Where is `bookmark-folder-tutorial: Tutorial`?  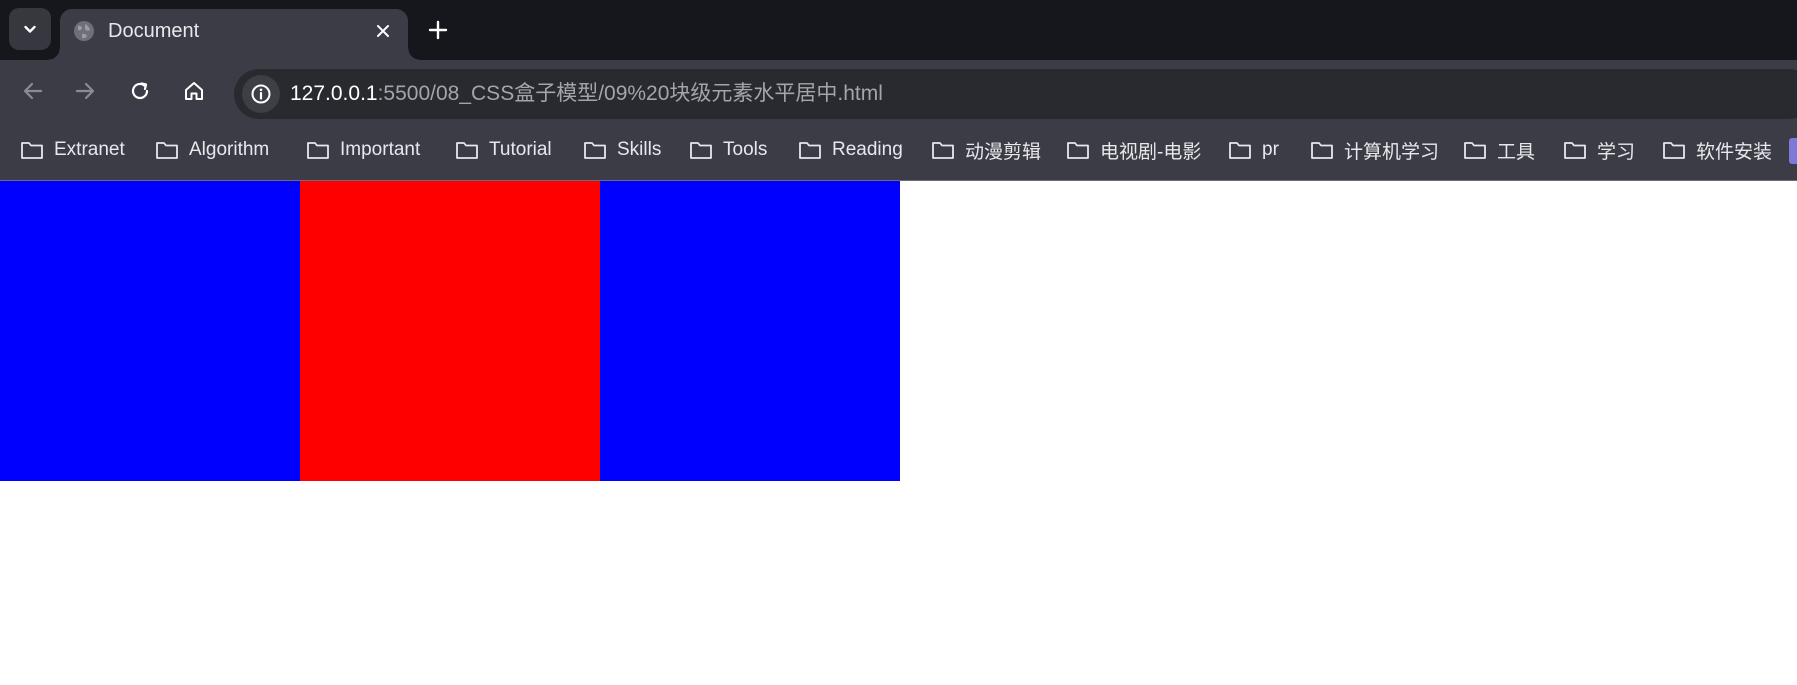
bookmark-folder-tutorial: Tutorial is located at coordinates (503, 150).